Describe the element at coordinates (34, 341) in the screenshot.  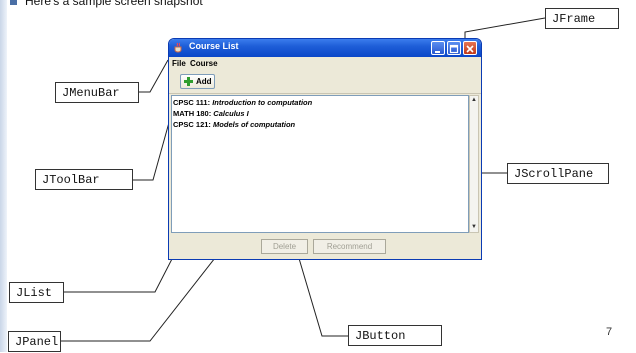
I see `callout-jpanel: JPanel` at that location.